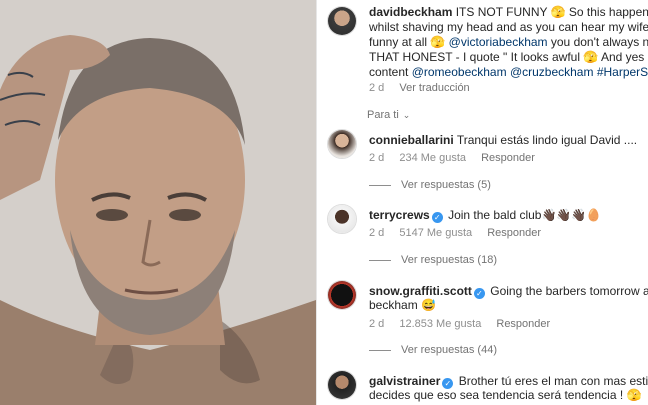 This screenshot has height=405, width=648. I want to click on hashtag-harperseven: #HarperSeven, so click(622, 72).